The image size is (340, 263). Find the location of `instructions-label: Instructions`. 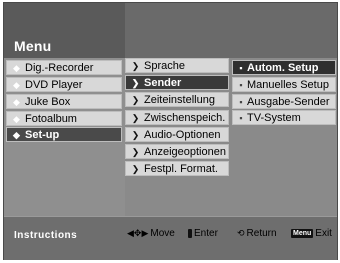

instructions-label: Instructions is located at coordinates (46, 235).